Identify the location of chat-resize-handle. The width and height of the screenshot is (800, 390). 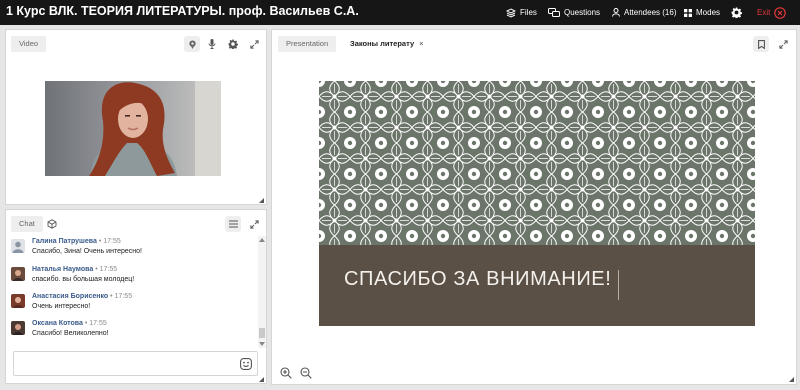
(261, 379).